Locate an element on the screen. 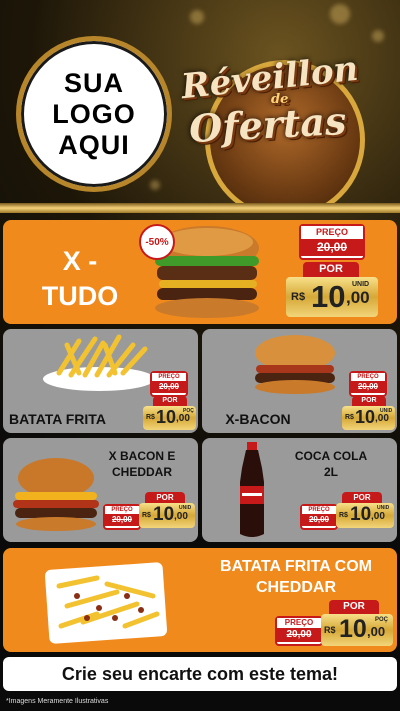 This screenshot has width=400, height=711. discount-badge: -50% is located at coordinates (157, 242).